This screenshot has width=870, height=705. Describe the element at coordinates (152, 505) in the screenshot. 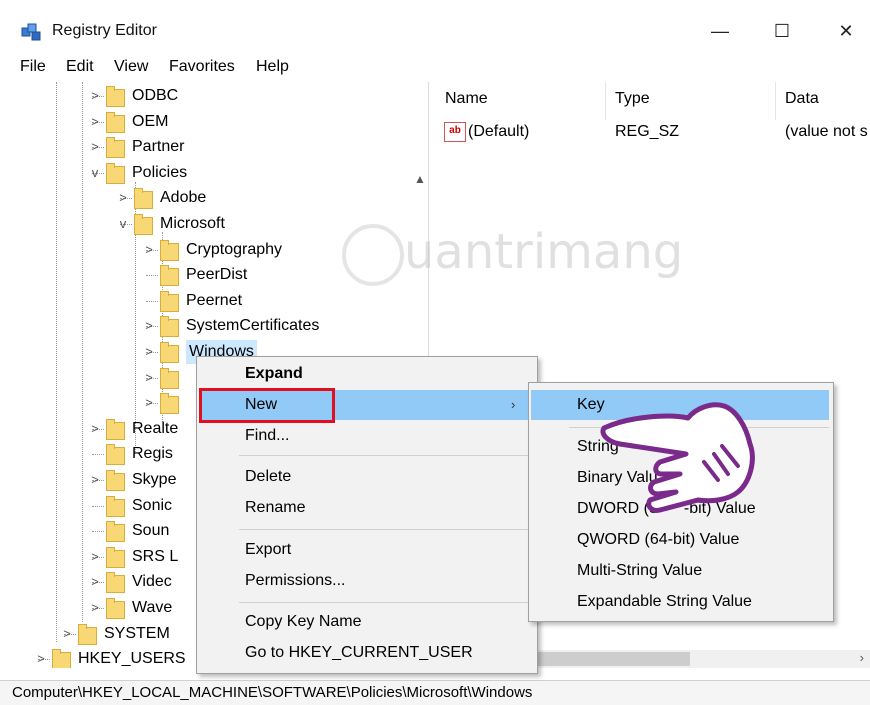

I see `tree-item-label: Sonic` at that location.